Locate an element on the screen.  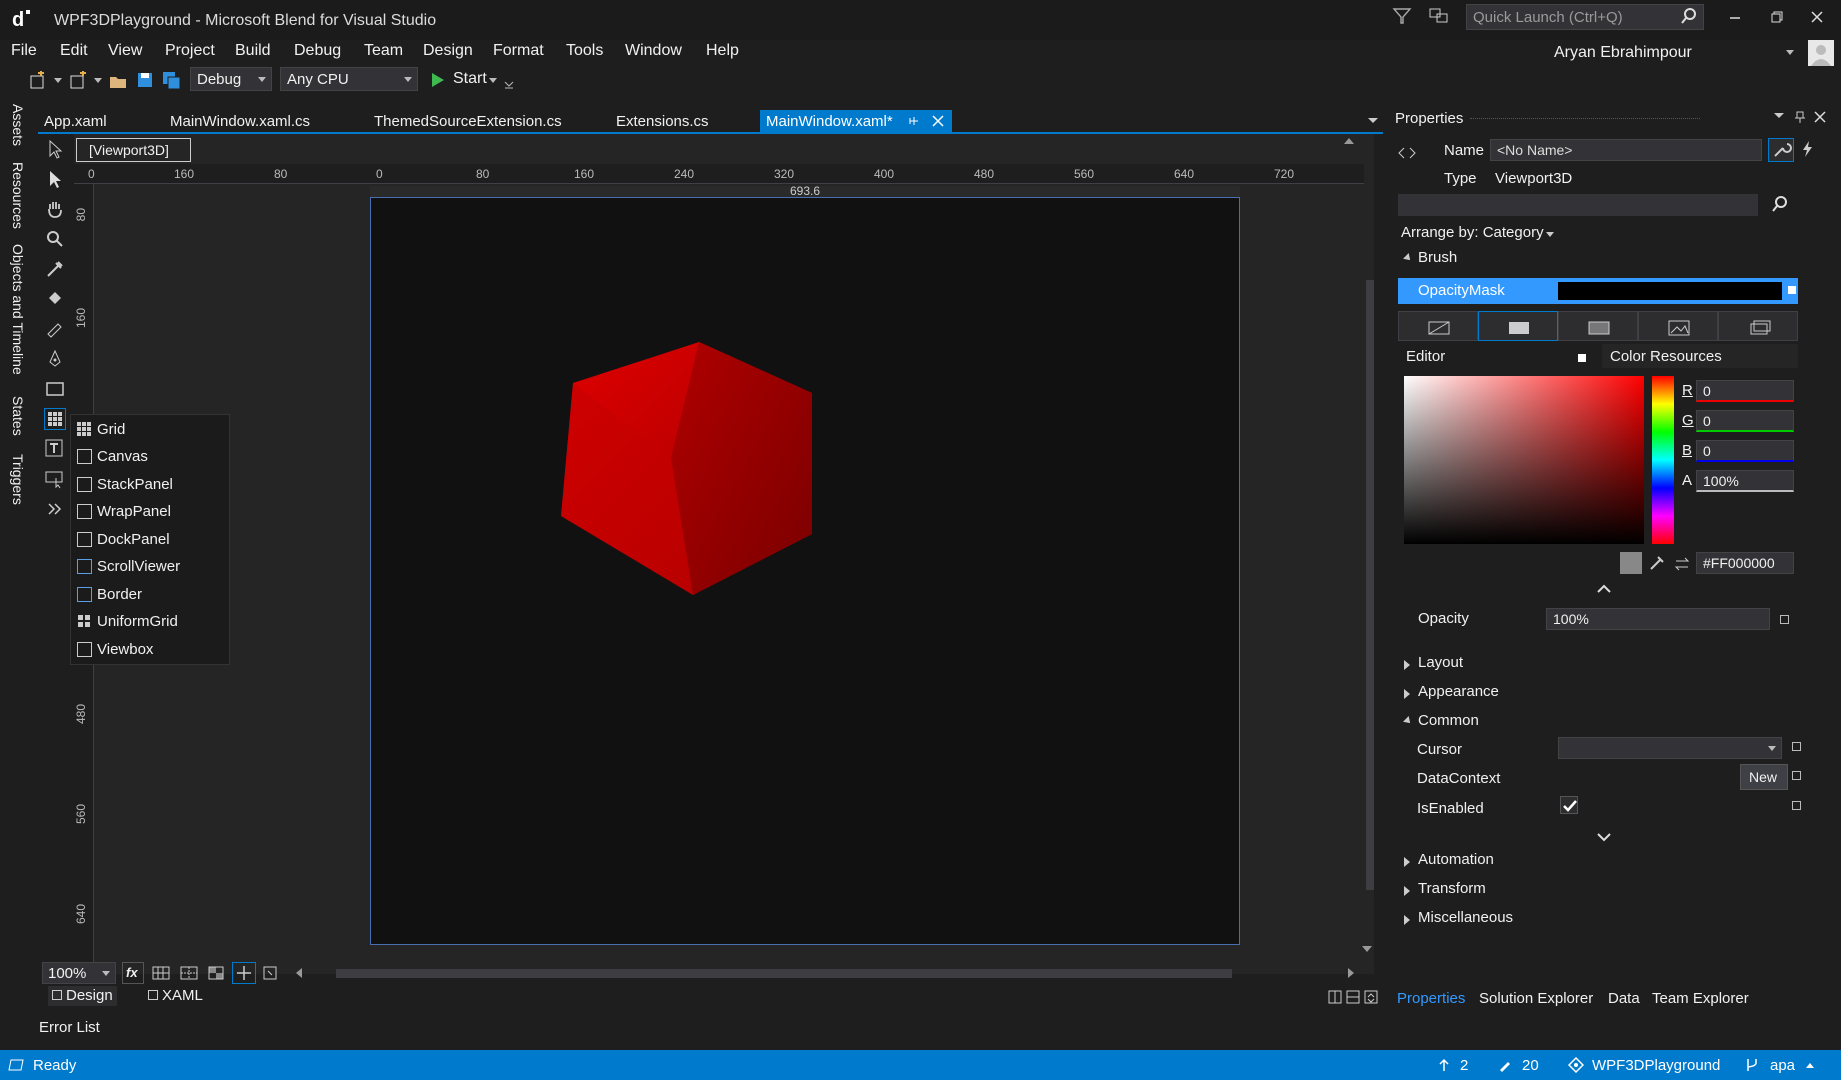
opacitymask-row: OpacityMask is located at coordinates (1598, 291).